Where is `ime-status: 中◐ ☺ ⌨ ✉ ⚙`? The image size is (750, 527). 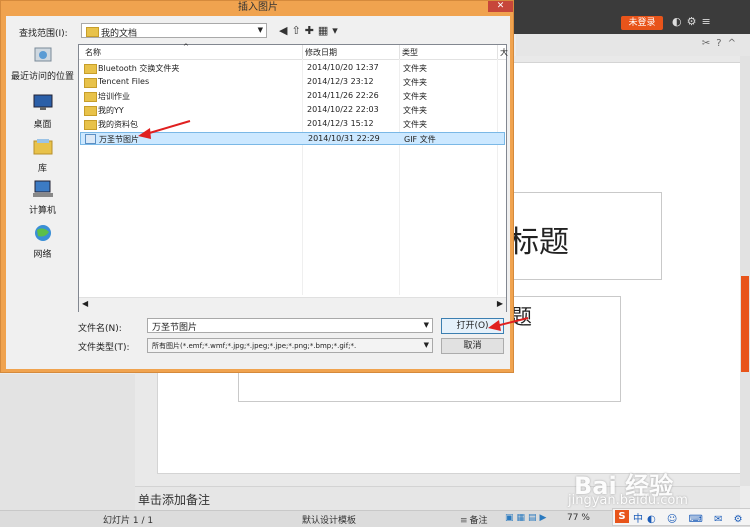
ime-status: 中◐ ☺ ⌨ ✉ ⚙ is located at coordinates (690, 517).